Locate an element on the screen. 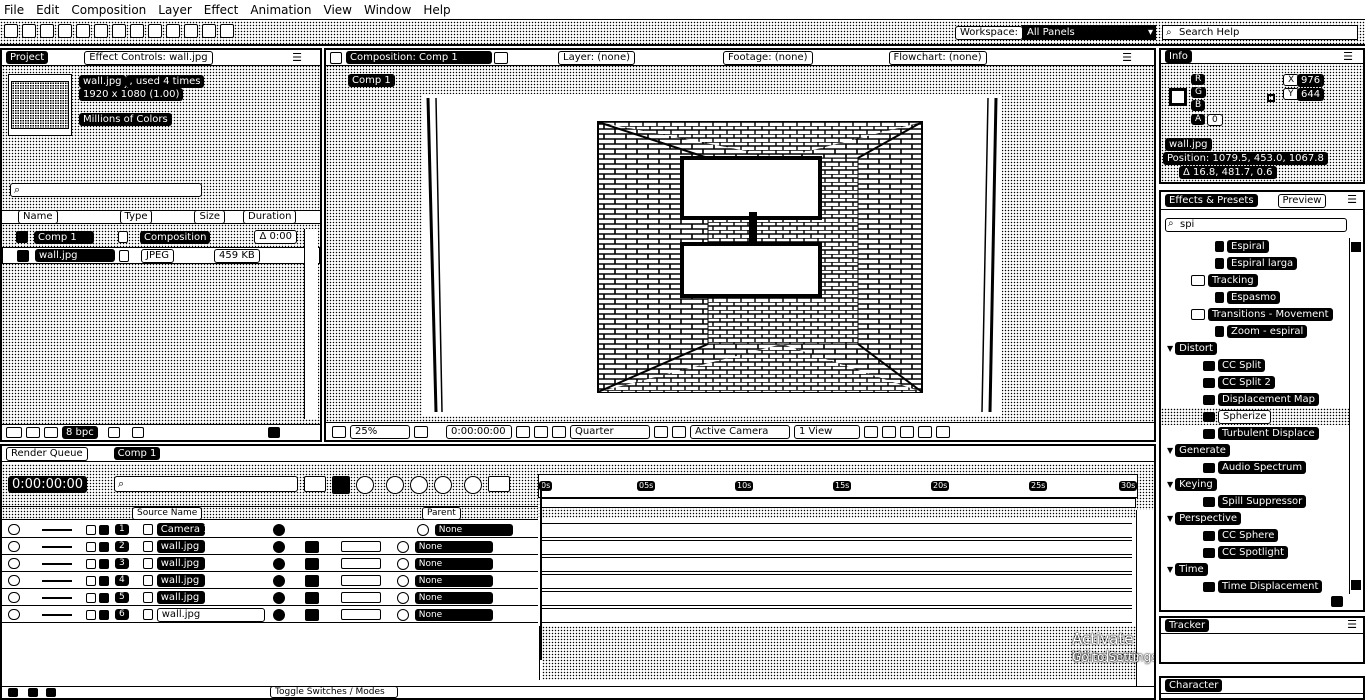  trash-icon is located at coordinates (113, 432).